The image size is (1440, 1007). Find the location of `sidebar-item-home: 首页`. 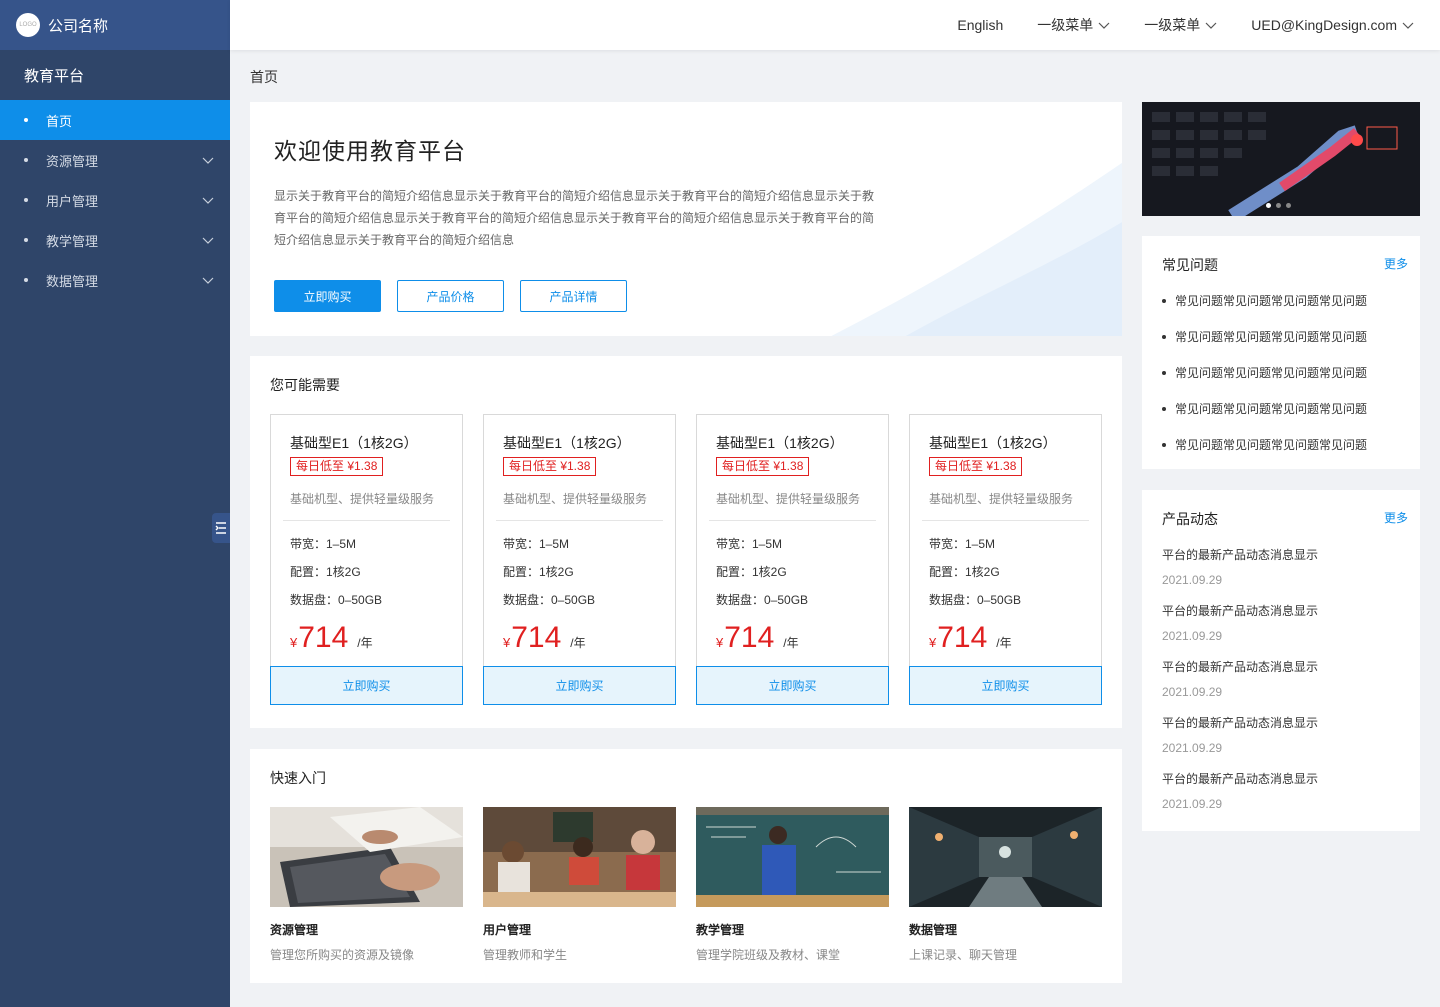

sidebar-item-home: 首页 is located at coordinates (115, 120).